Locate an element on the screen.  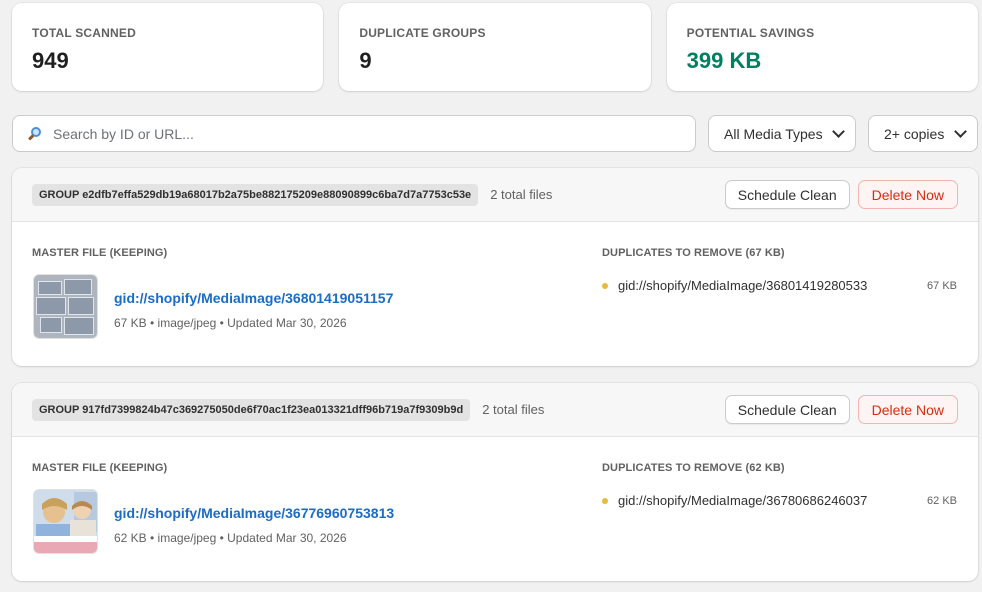
search-icon is located at coordinates (35, 134).